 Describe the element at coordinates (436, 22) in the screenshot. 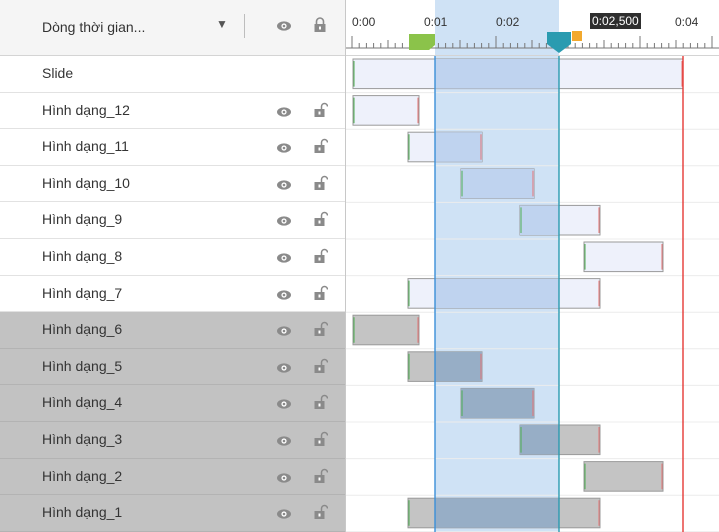

I see `tick-label: 0:01` at that location.